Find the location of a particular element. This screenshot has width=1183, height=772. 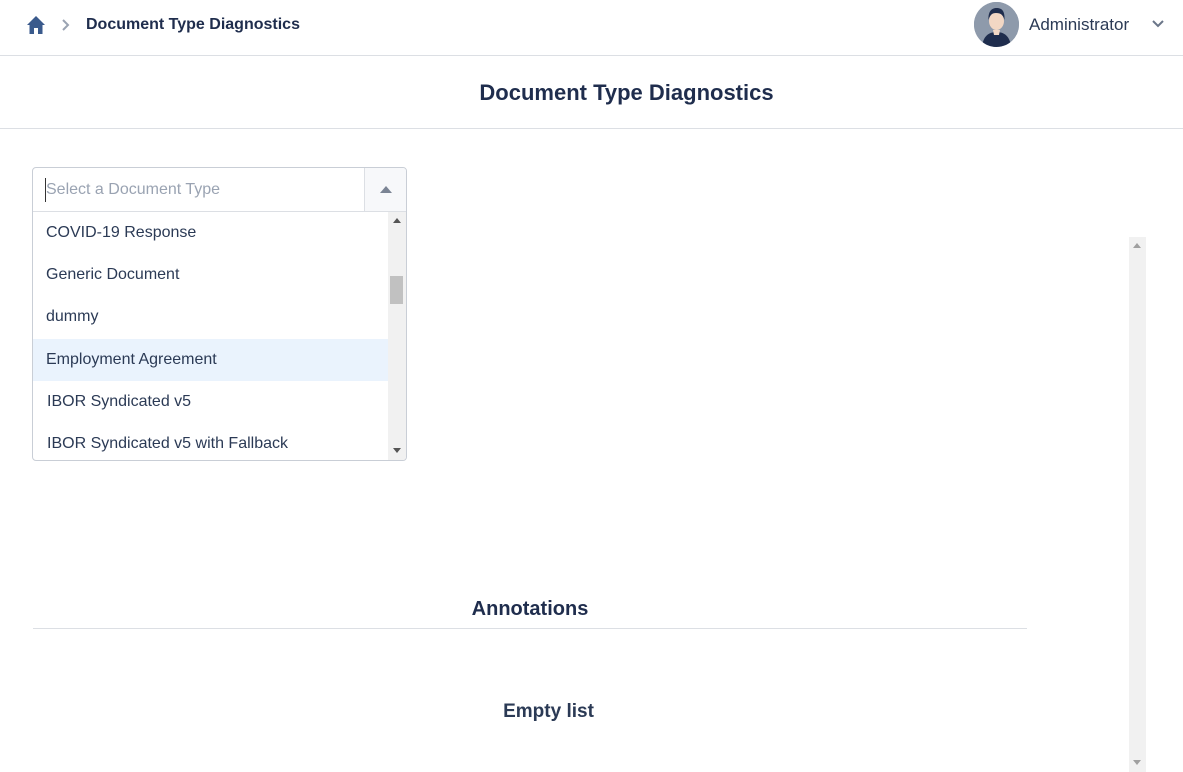

option-ibor-syndicated-v5-with-fallback: IBOR Syndicated v5 with Fallback is located at coordinates (210, 441).